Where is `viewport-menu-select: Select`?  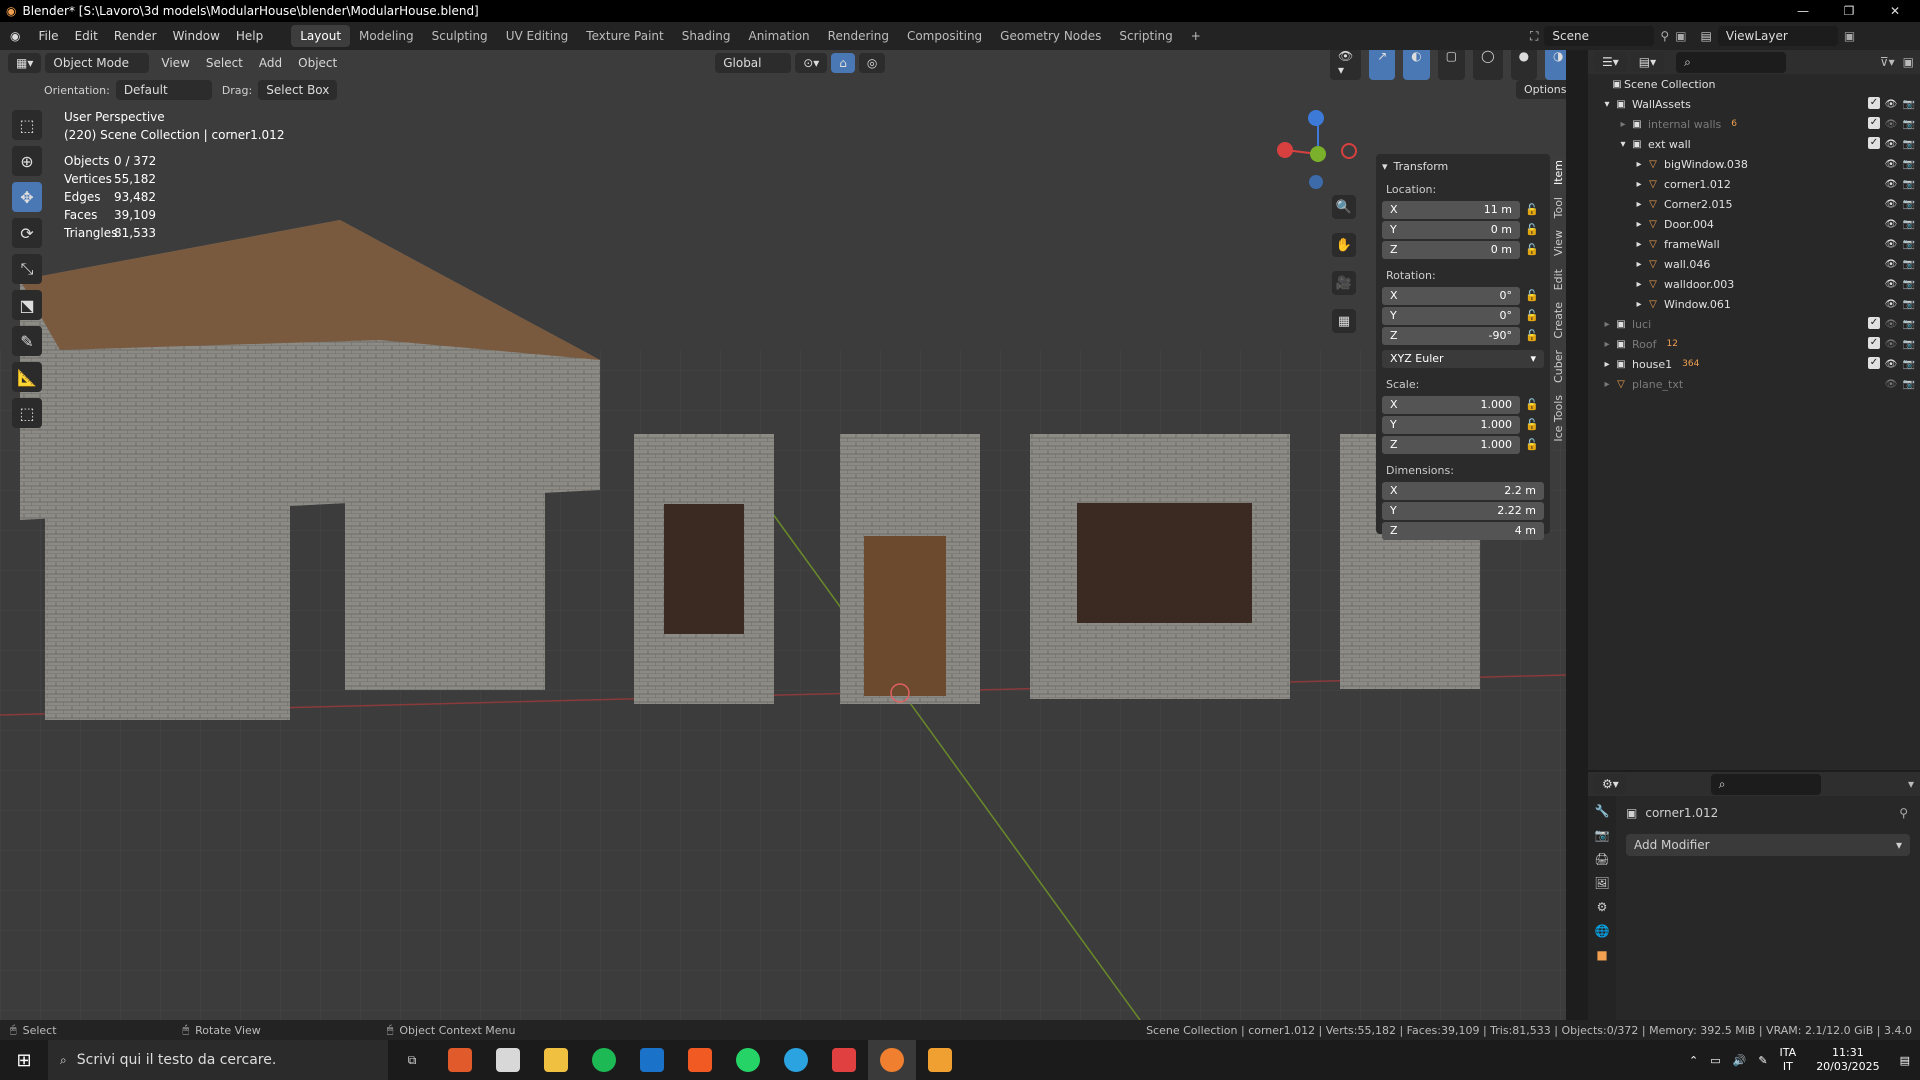
viewport-menu-select: Select is located at coordinates (224, 63).